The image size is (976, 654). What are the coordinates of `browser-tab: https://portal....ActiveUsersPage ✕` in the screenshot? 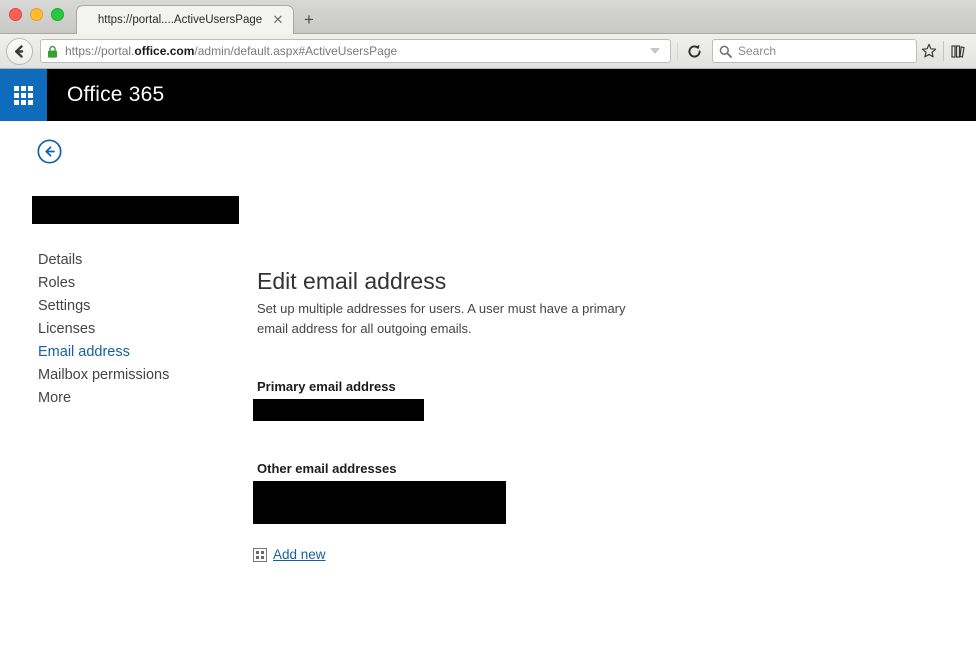 It's located at (185, 19).